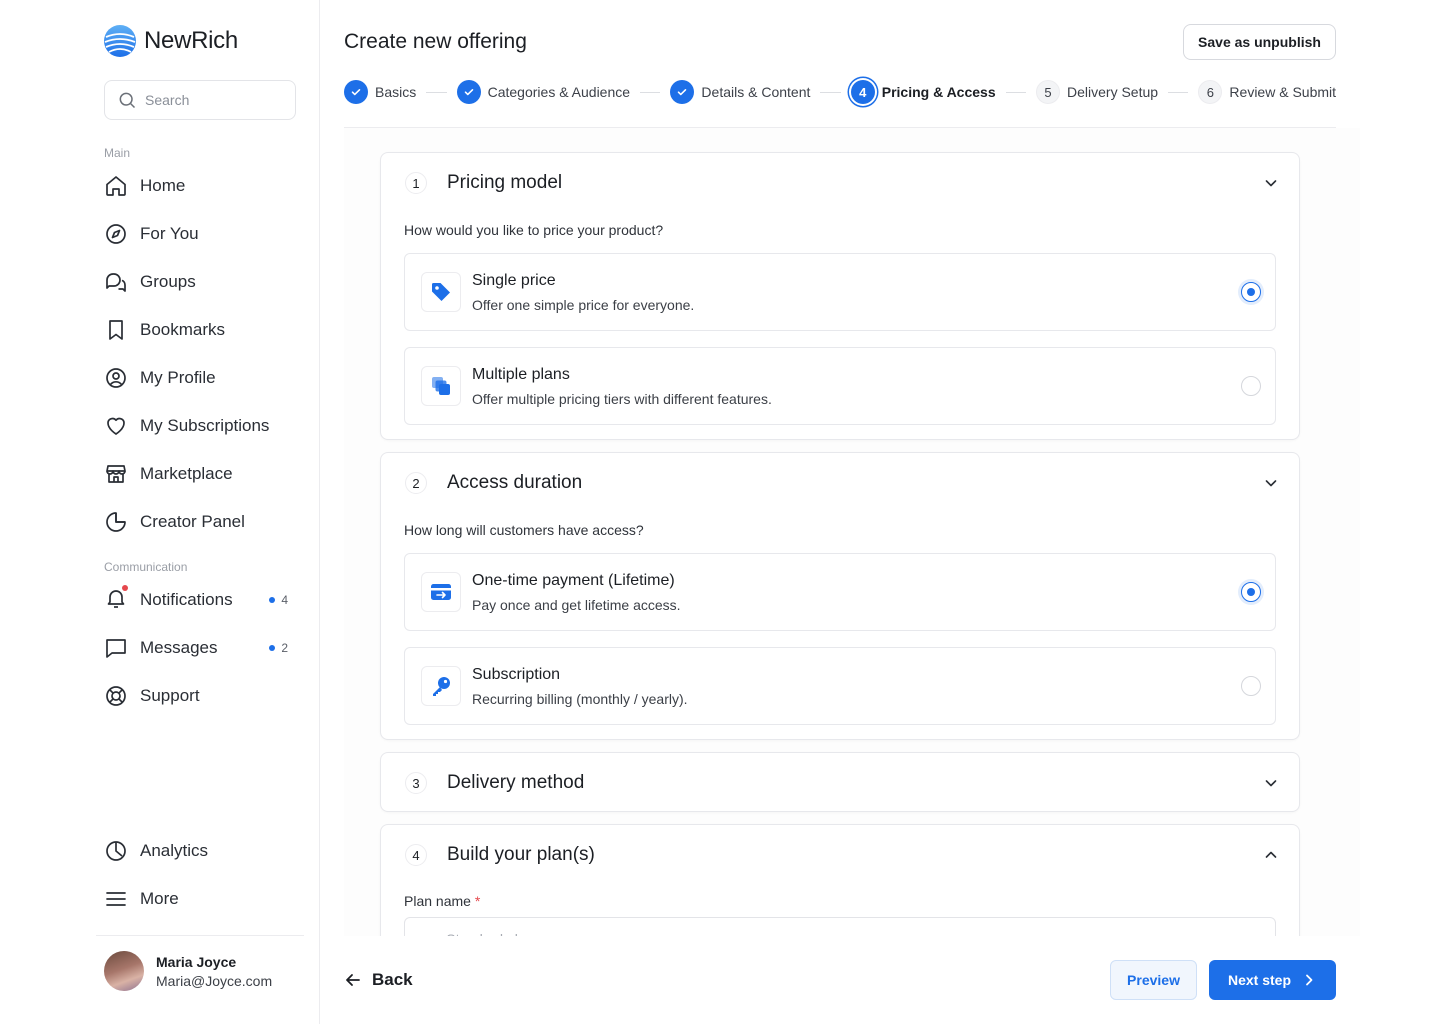  What do you see at coordinates (282, 600) in the screenshot?
I see `notification-count-badge: 4` at bounding box center [282, 600].